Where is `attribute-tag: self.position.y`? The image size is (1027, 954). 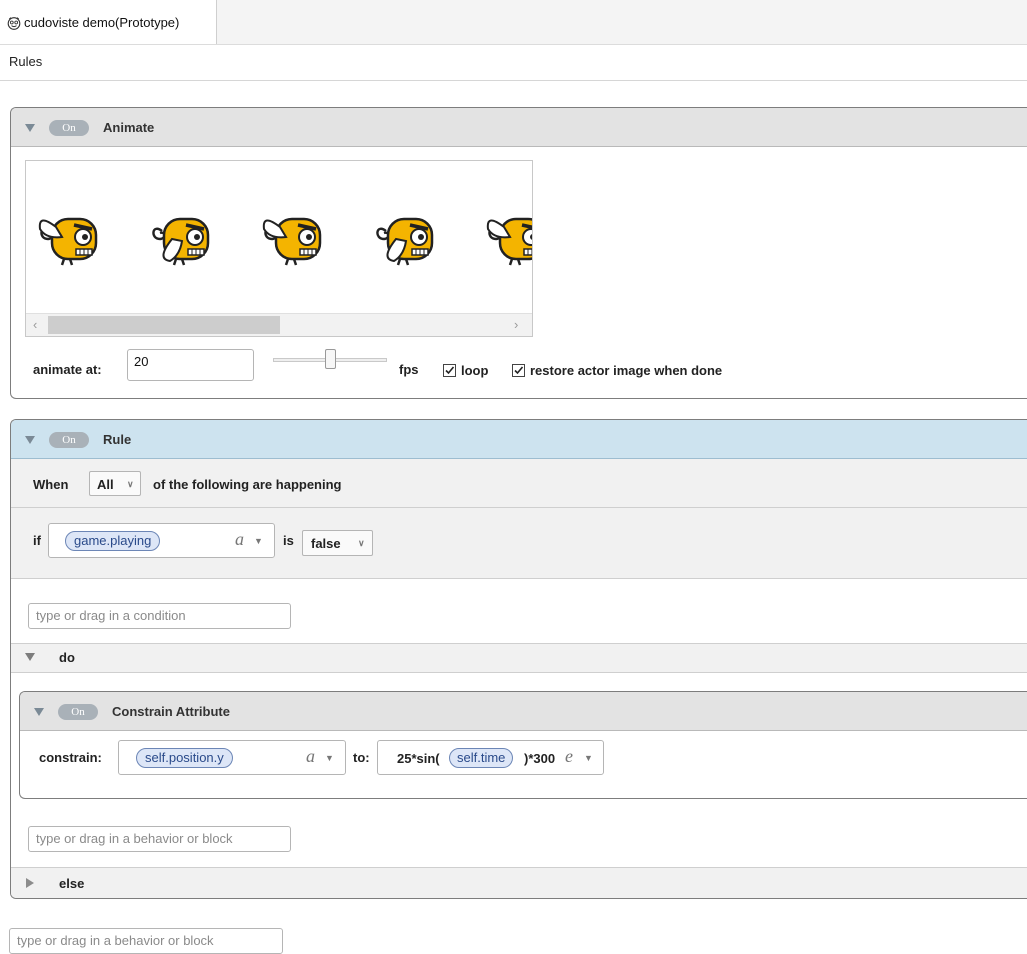 attribute-tag: self.position.y is located at coordinates (184, 758).